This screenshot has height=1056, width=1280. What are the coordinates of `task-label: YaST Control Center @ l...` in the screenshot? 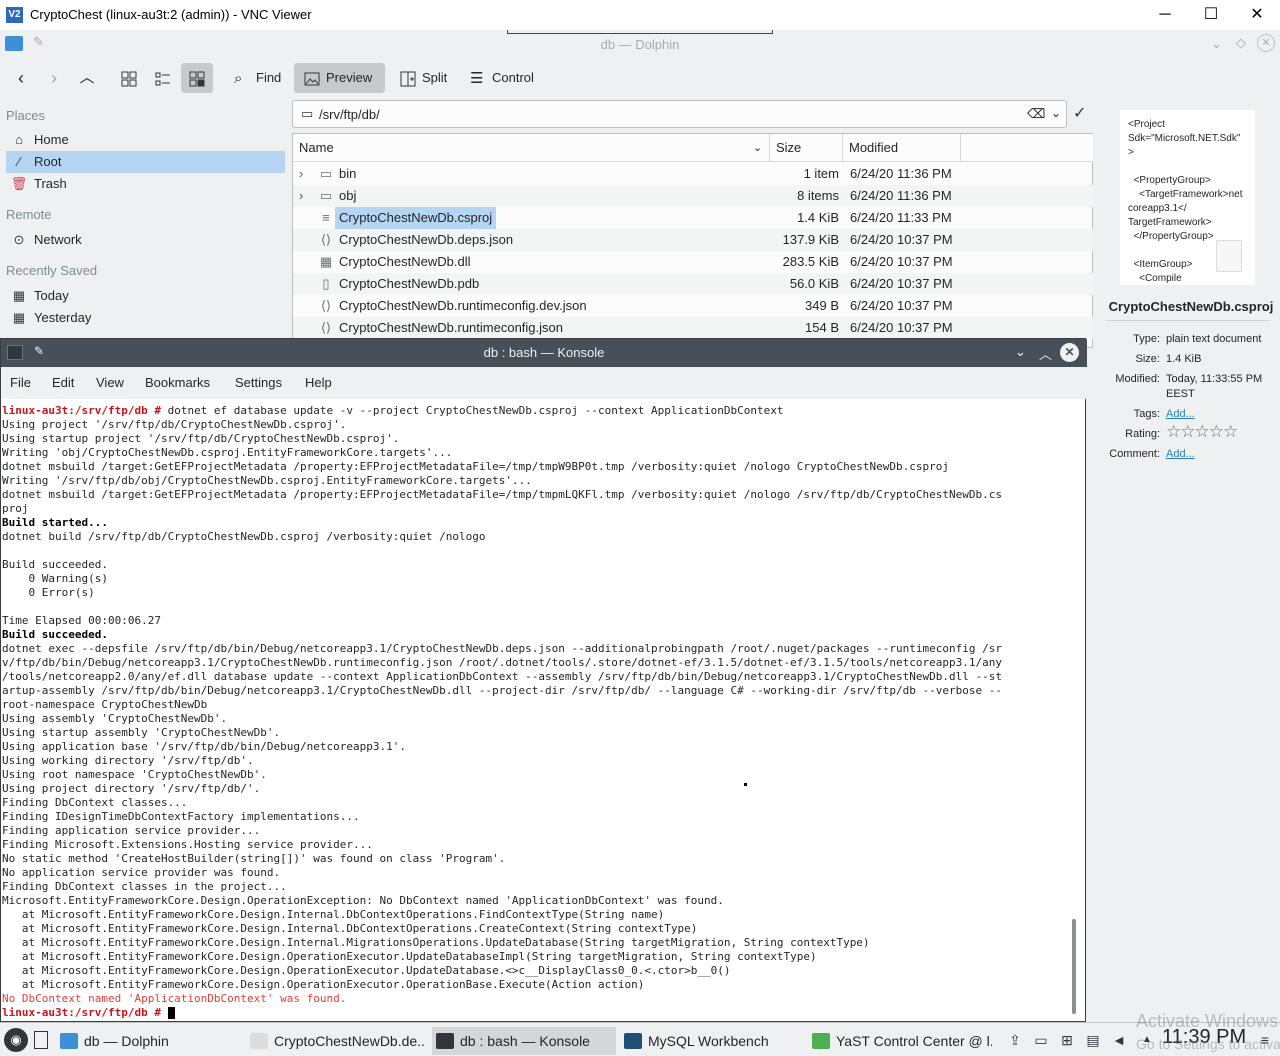 It's located at (914, 1041).